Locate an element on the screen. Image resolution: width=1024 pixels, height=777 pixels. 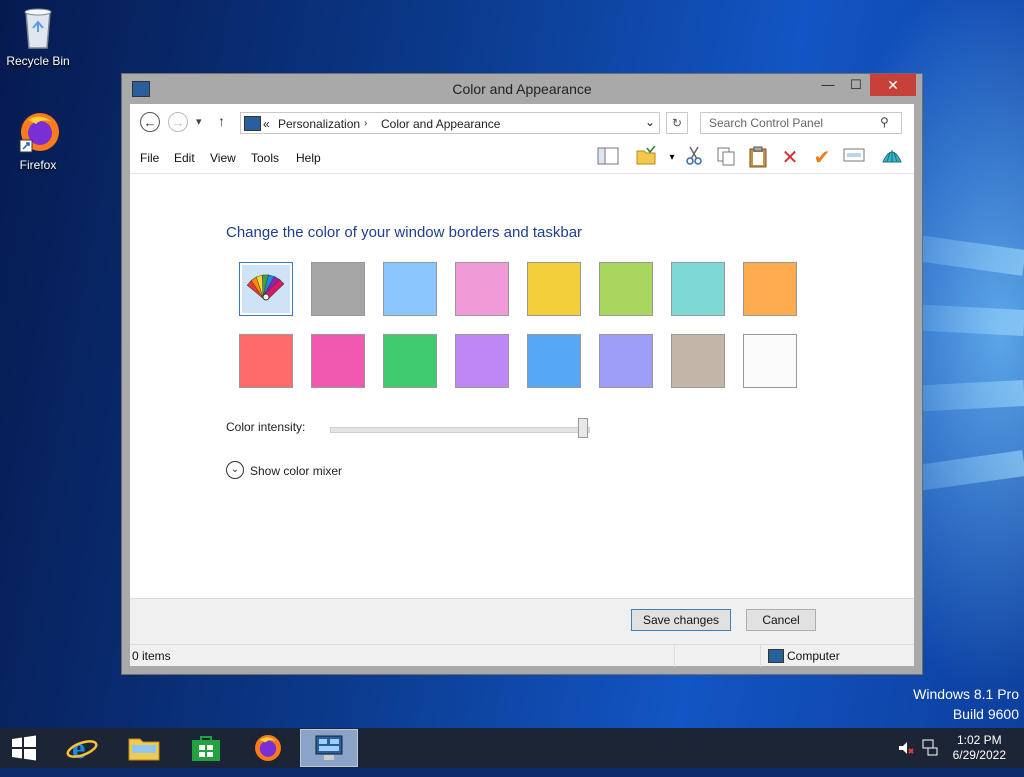
layout-icon is located at coordinates (608, 158).